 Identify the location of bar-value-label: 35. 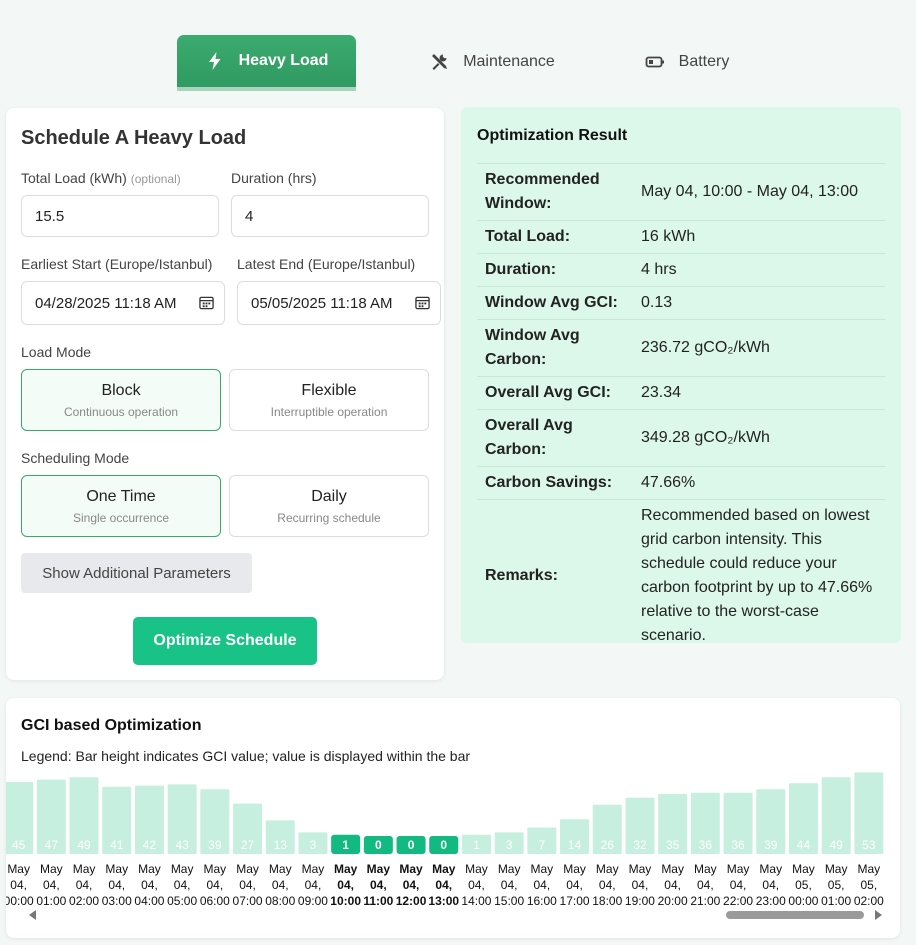
(673, 845).